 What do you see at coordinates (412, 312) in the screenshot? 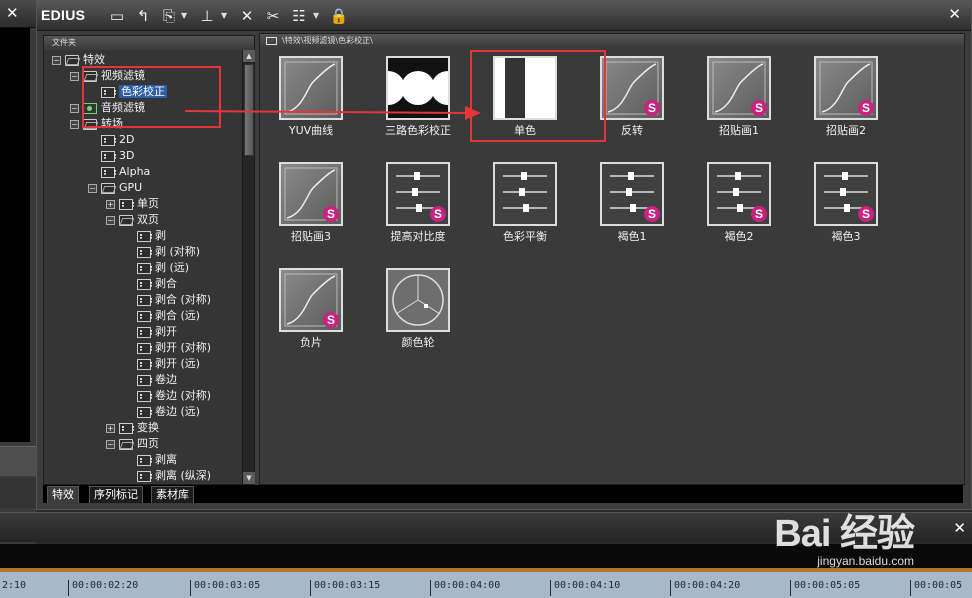
I see `effect-item: 颜色轮` at bounding box center [412, 312].